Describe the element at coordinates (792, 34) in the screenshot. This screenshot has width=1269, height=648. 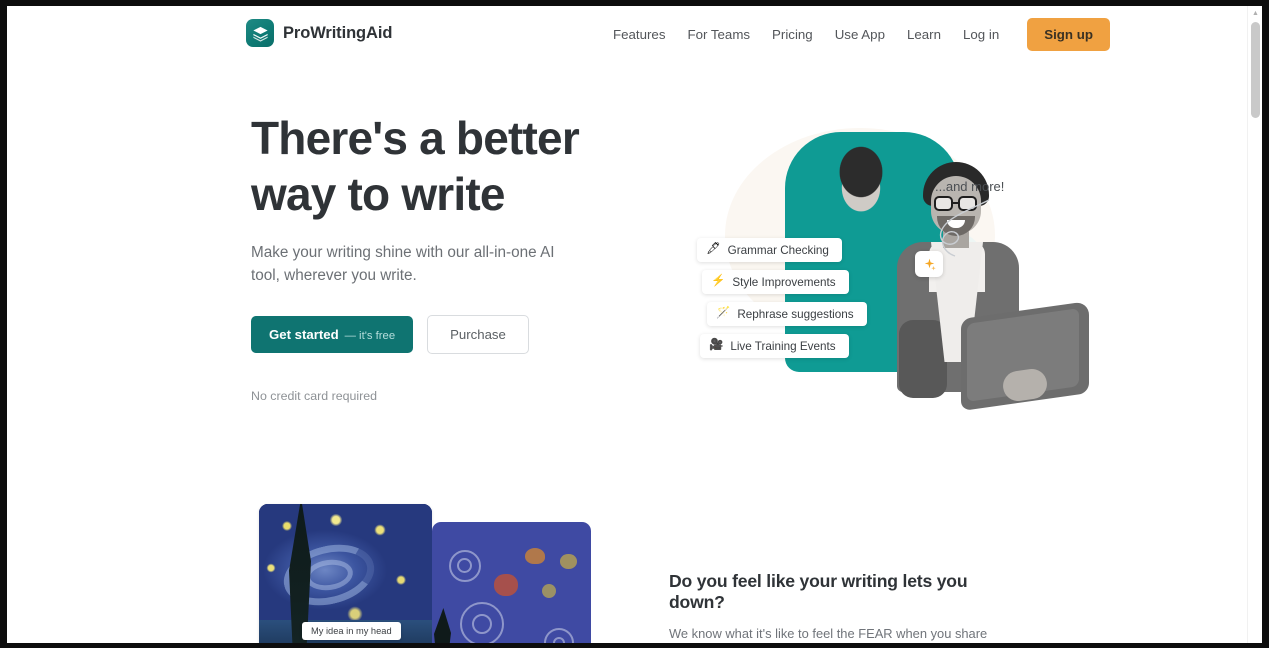
I see `nav-item-pricing: Pricing` at that location.